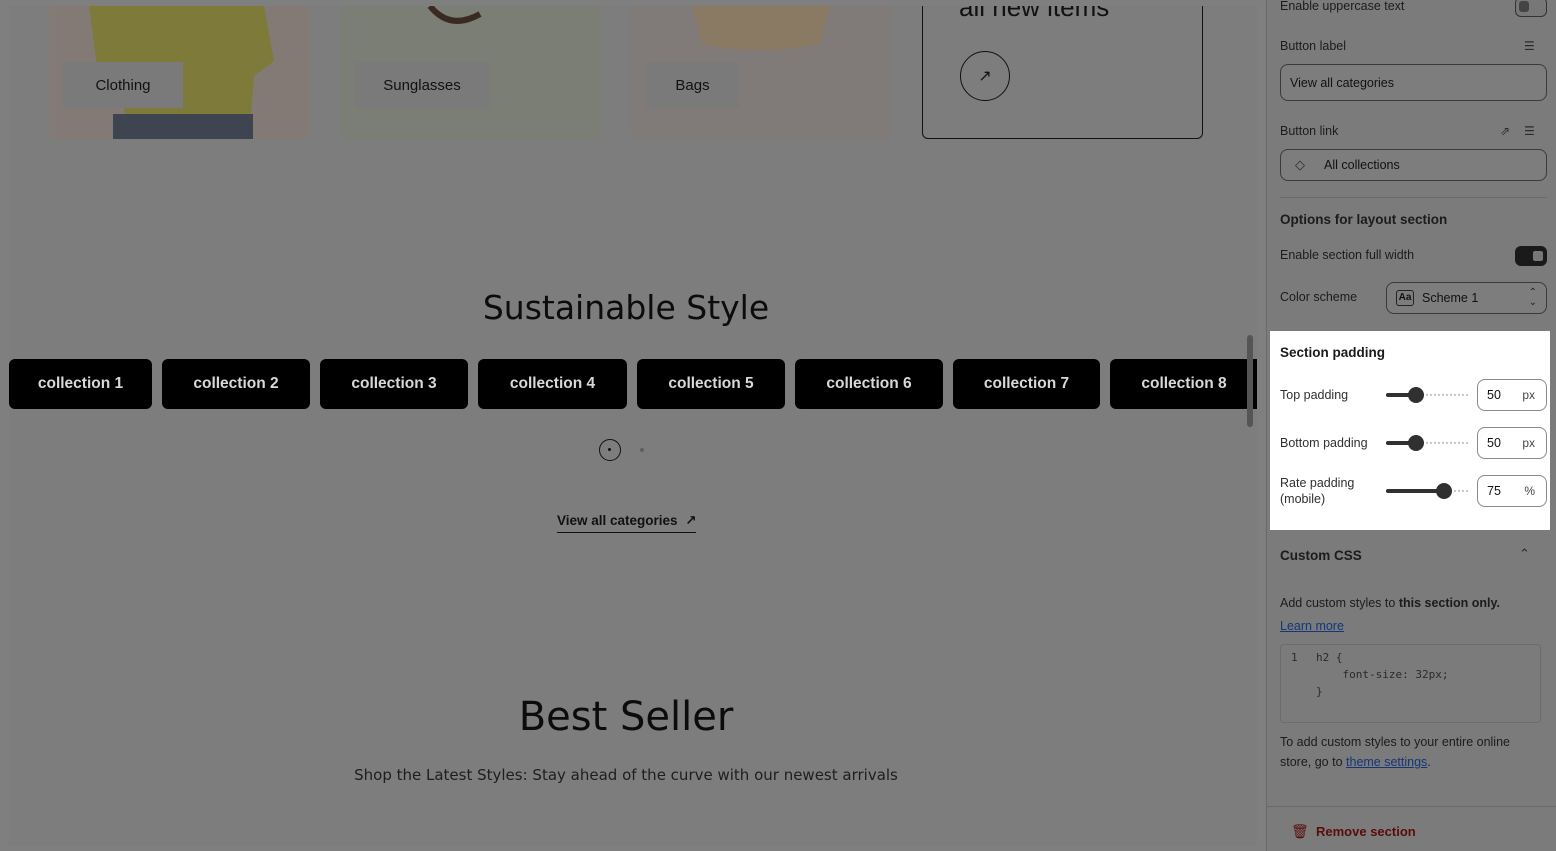 The width and height of the screenshot is (1556, 851). Describe the element at coordinates (1512, 395) in the screenshot. I see `top-padding-input: 50 px` at that location.